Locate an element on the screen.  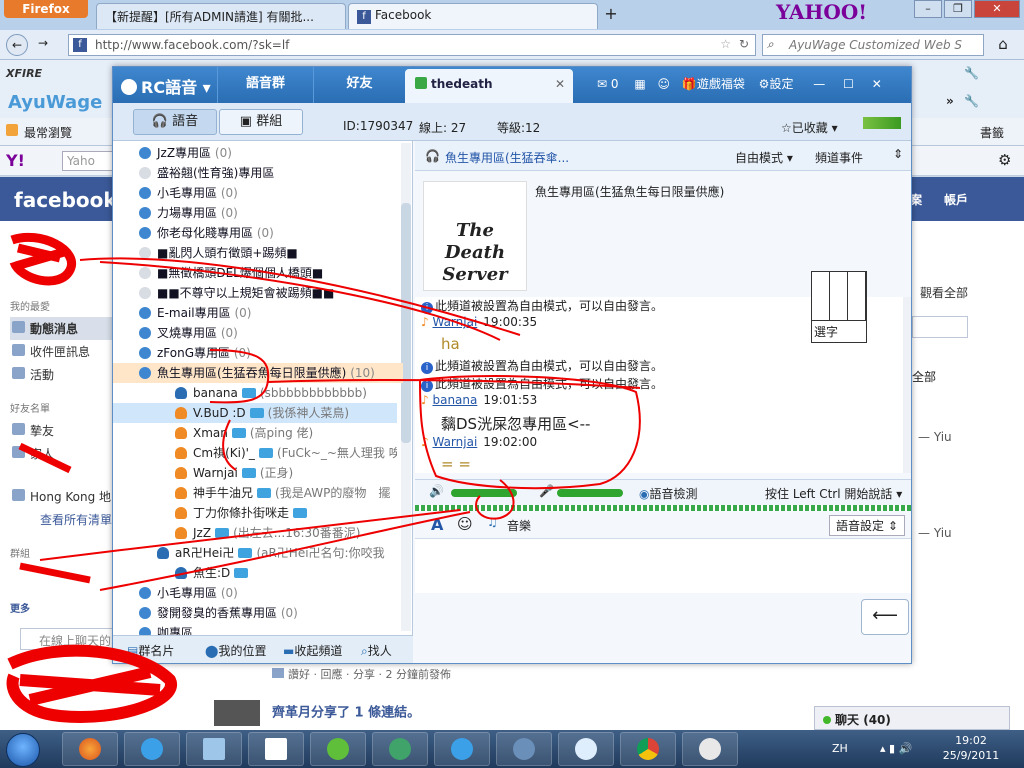
channel-item: ■亂閃人頭冇徵頭+踢頻■ is located at coordinates (258, 253).